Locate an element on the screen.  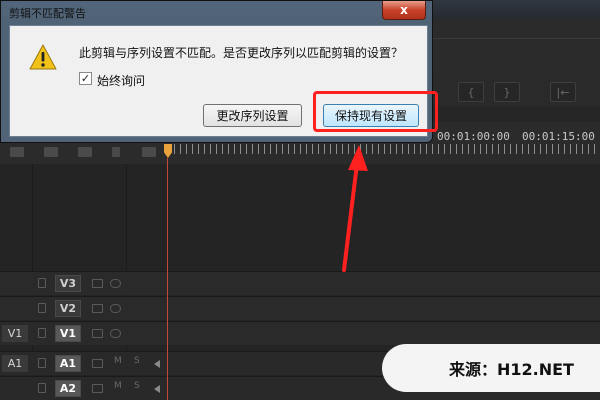
annotation-arrow is located at coordinates (355, 208).